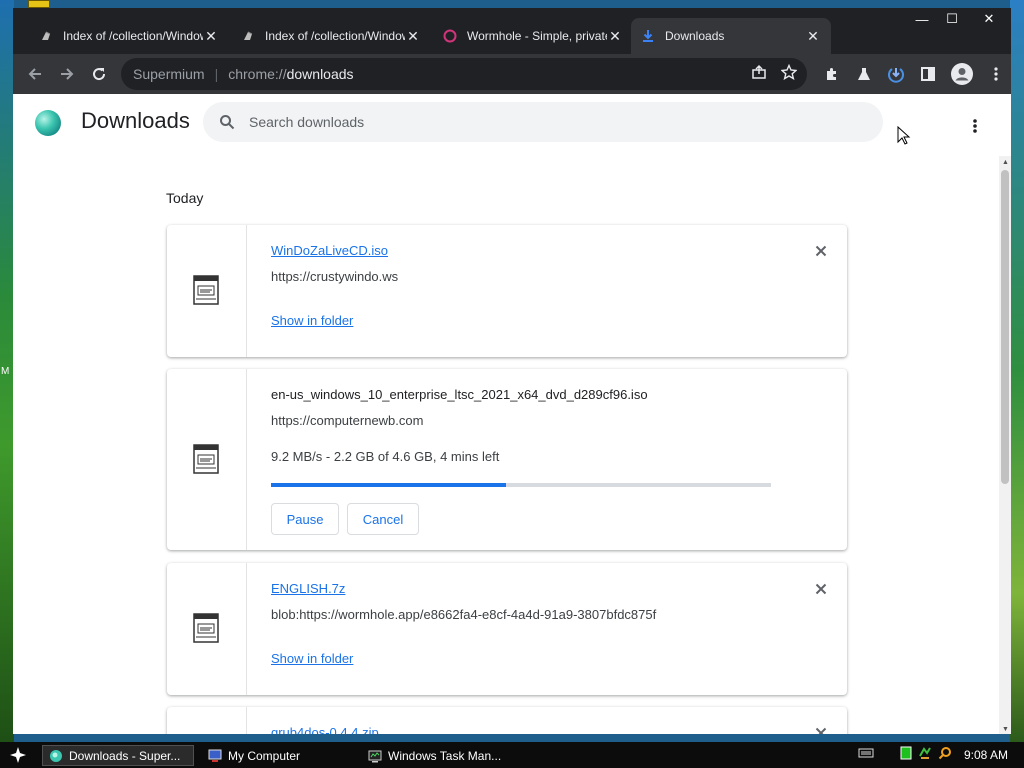  What do you see at coordinates (329, 250) in the screenshot?
I see `download-file-name: WinDoZaLiveCD.iso` at bounding box center [329, 250].